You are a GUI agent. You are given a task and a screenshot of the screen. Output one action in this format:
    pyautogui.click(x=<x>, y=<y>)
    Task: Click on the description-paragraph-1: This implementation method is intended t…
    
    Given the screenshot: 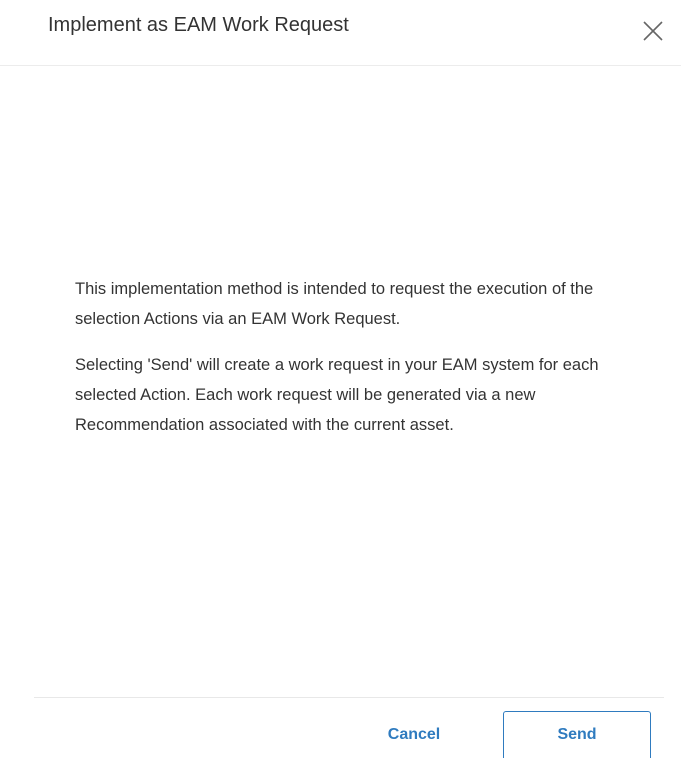 What is the action you would take?
    pyautogui.click(x=334, y=304)
    